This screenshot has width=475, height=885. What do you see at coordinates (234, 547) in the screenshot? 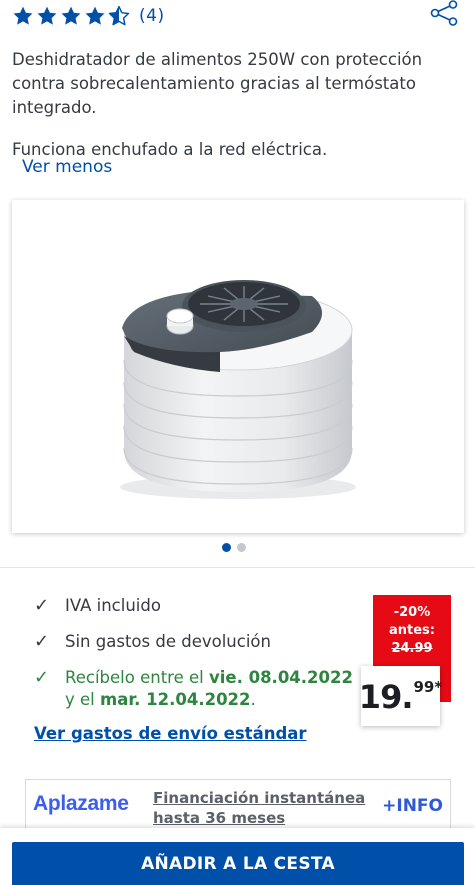
I see `gallery-pagination` at bounding box center [234, 547].